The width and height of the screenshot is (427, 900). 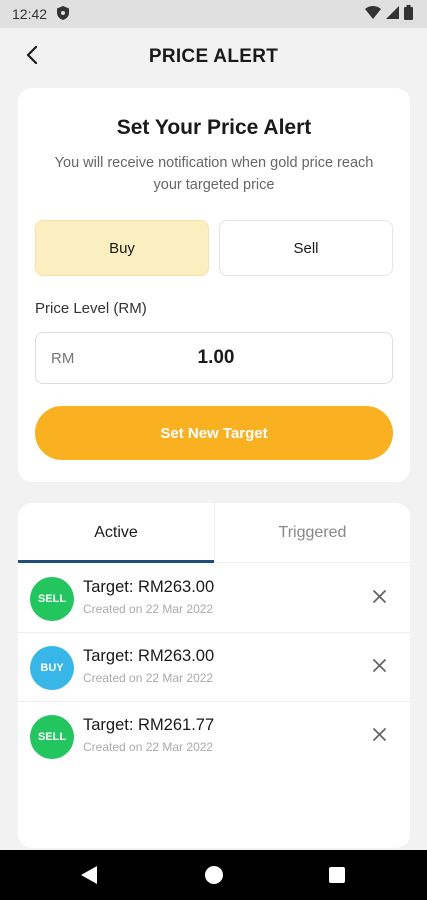 I want to click on app-header: PRICE ALERT, so click(x=213, y=57).